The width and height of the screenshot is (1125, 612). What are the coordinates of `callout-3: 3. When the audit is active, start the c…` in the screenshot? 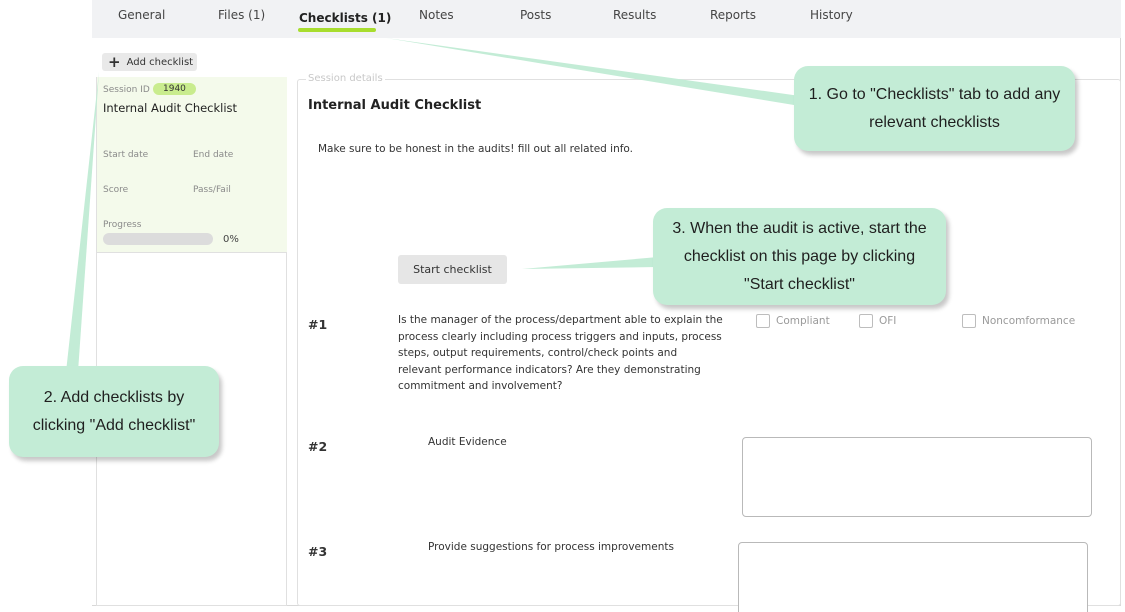 It's located at (799, 256).